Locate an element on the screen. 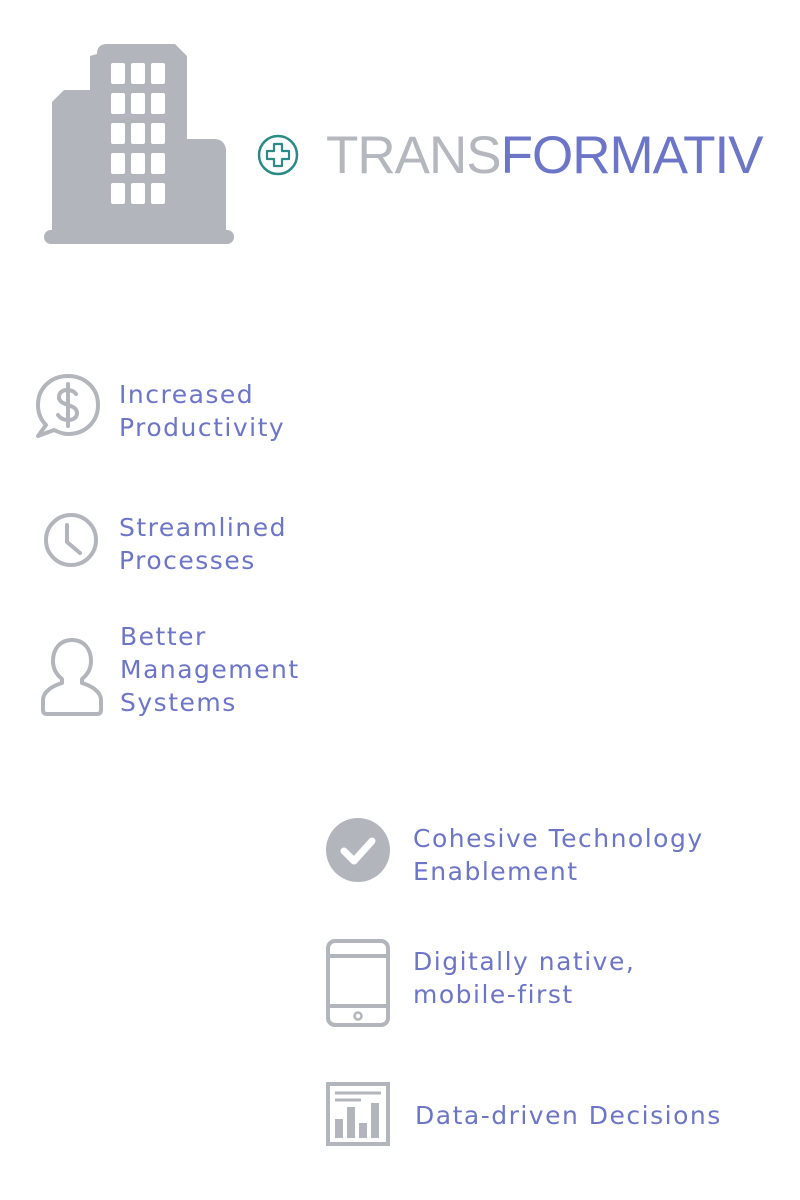  plus-circle-icon is located at coordinates (278, 155).